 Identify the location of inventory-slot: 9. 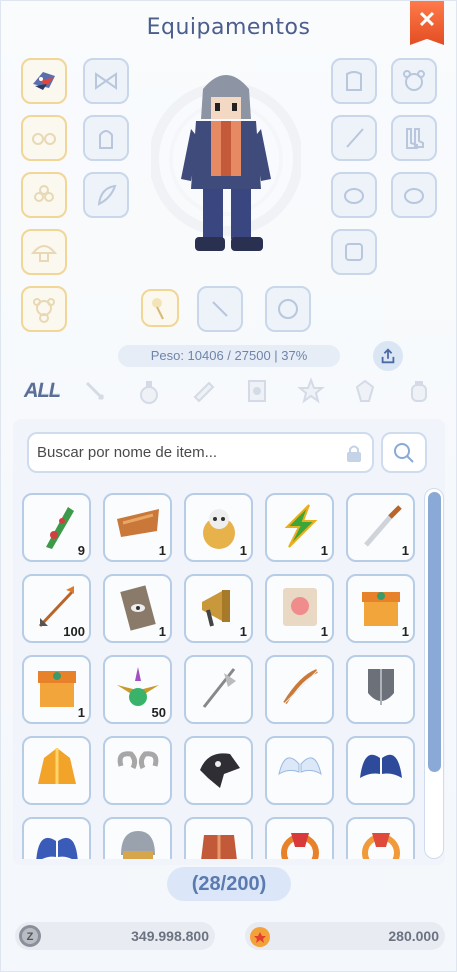
(56, 527).